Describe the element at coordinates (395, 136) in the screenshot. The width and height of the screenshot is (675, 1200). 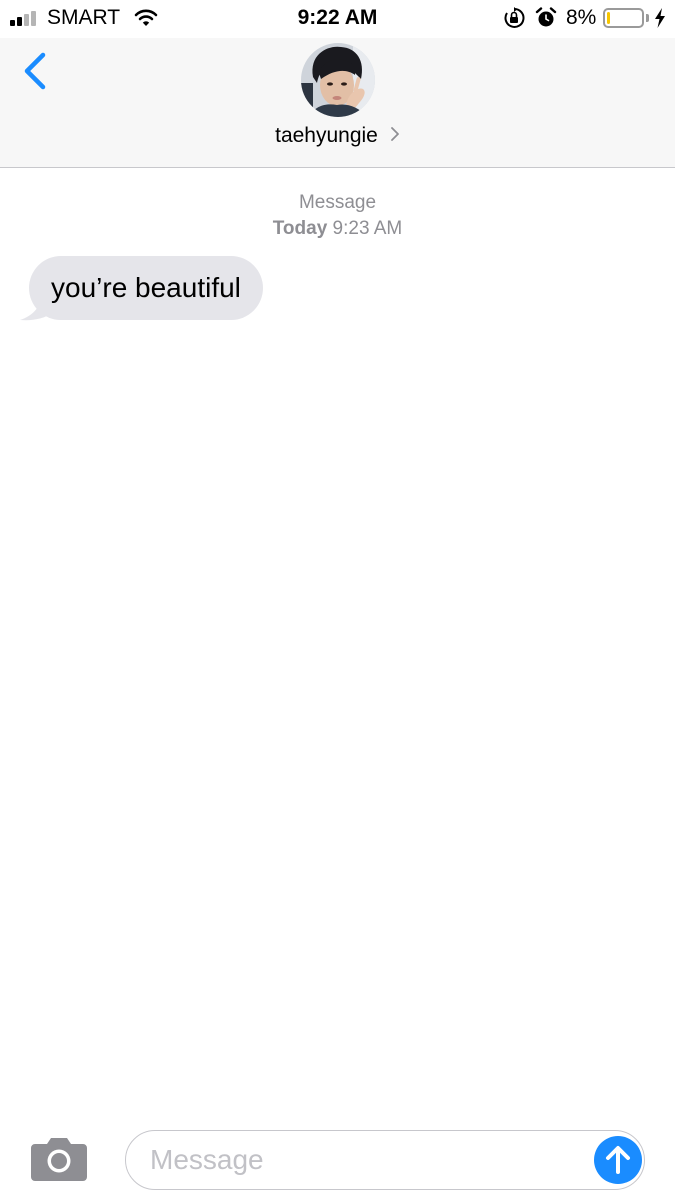
I see `chevron-right-icon` at that location.